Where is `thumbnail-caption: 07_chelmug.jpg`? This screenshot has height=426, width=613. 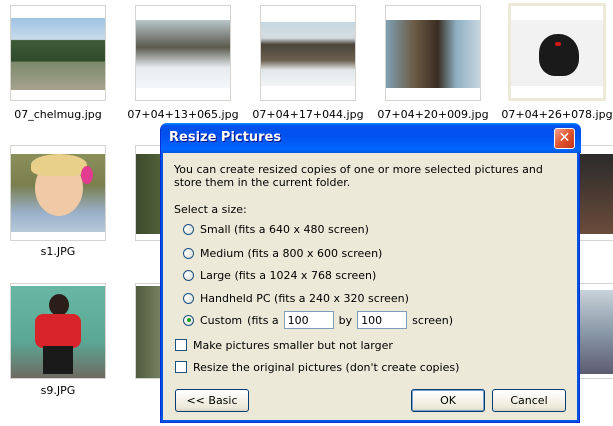 thumbnail-caption: 07_chelmug.jpg is located at coordinates (58, 114).